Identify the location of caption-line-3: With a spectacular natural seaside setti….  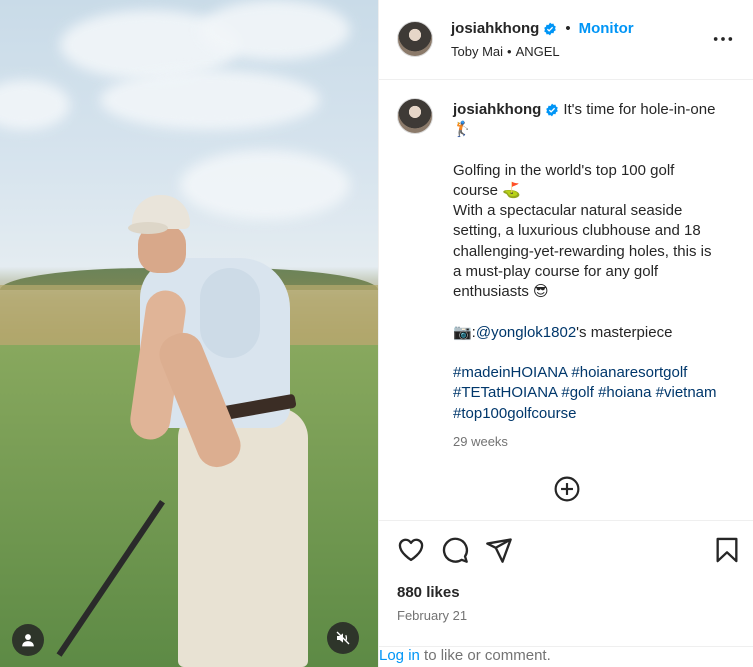
(582, 251).